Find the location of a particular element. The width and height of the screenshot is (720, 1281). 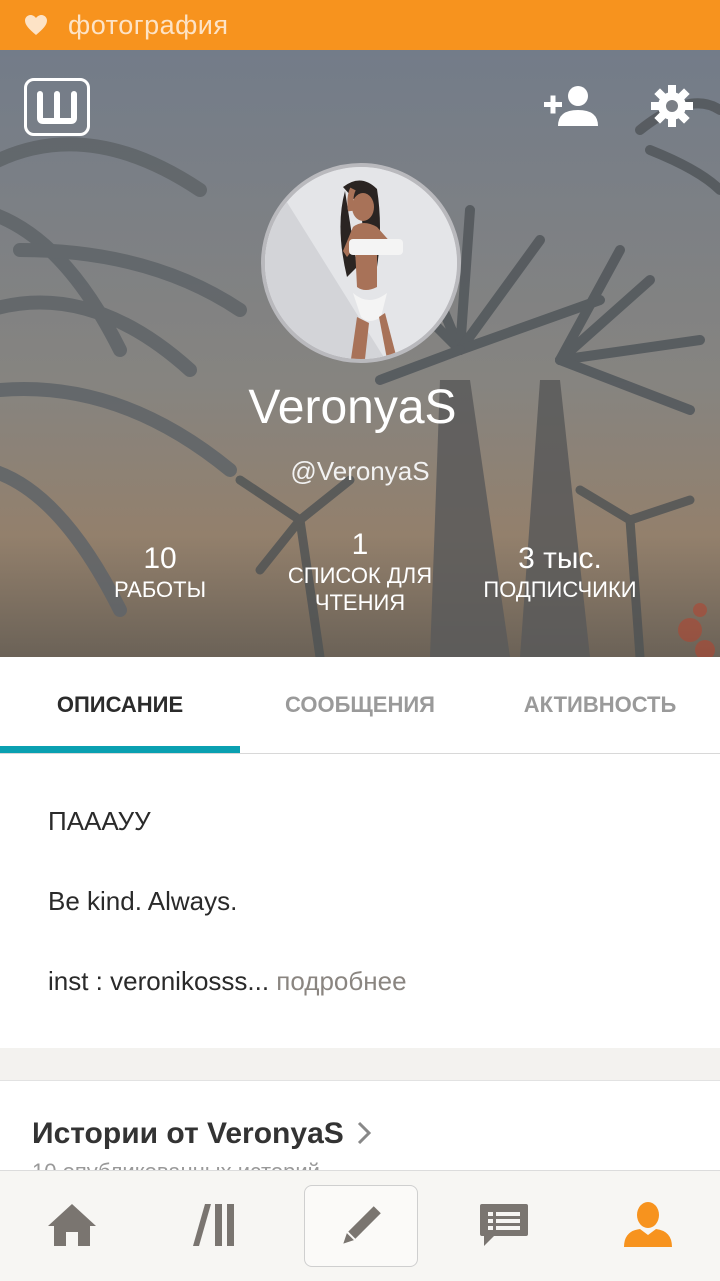

nav-messages is located at coordinates (504, 1225).